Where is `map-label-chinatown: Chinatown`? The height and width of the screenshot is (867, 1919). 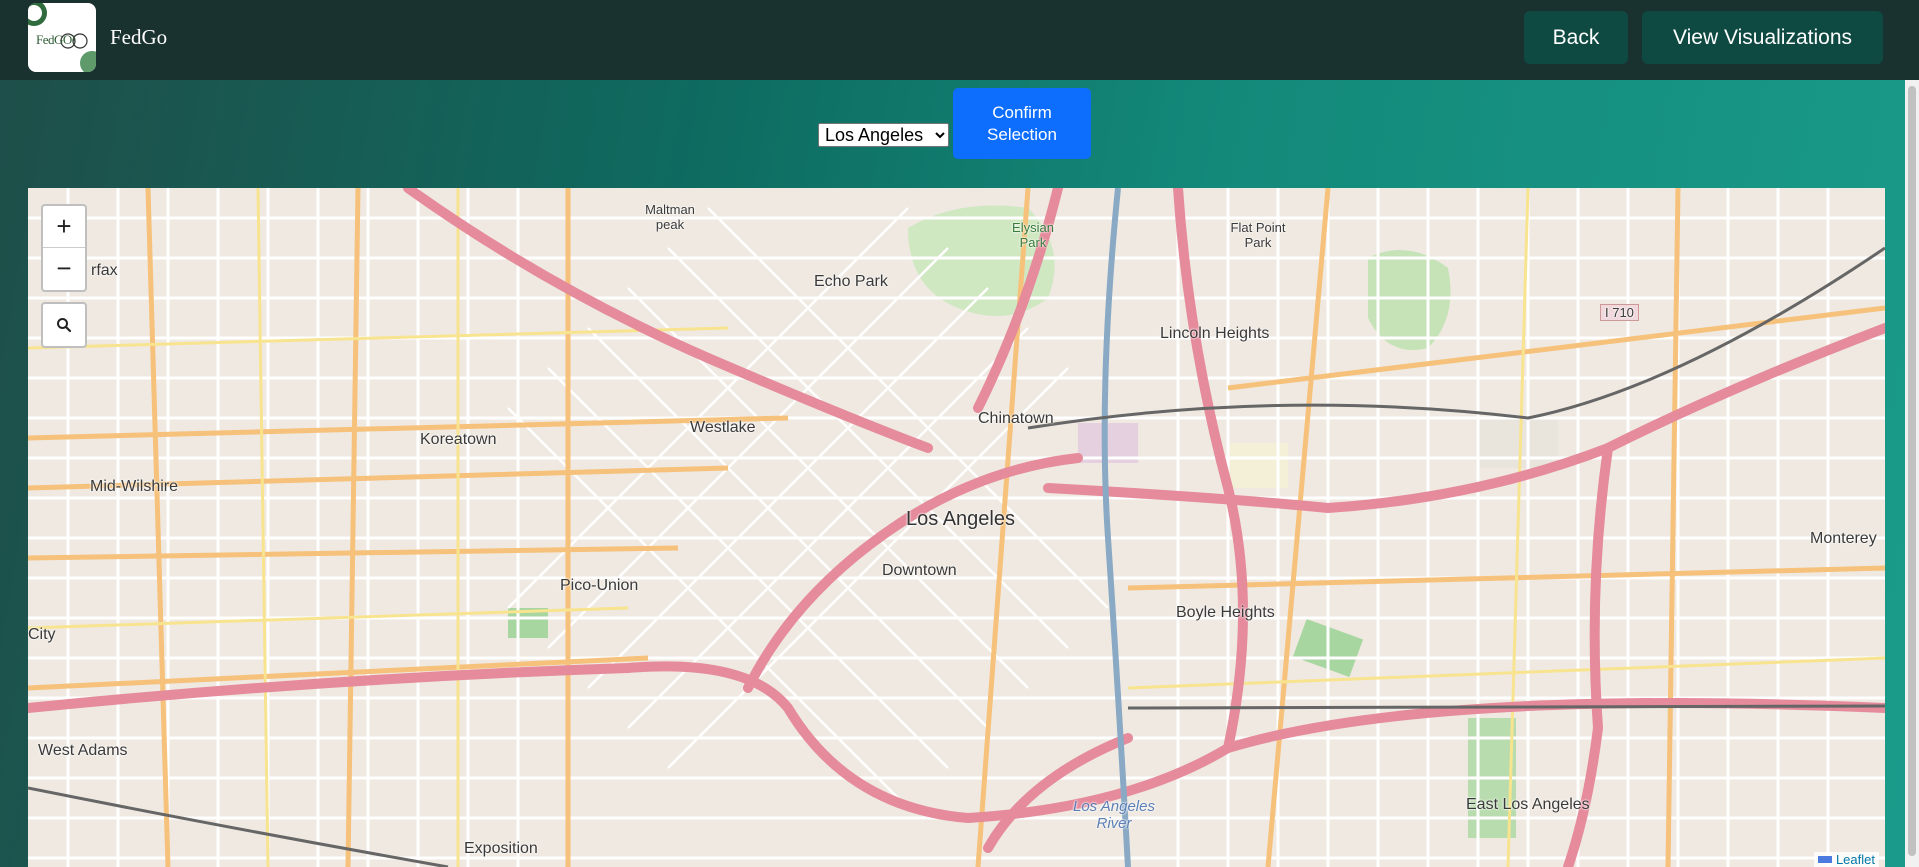
map-label-chinatown: Chinatown is located at coordinates (1016, 418).